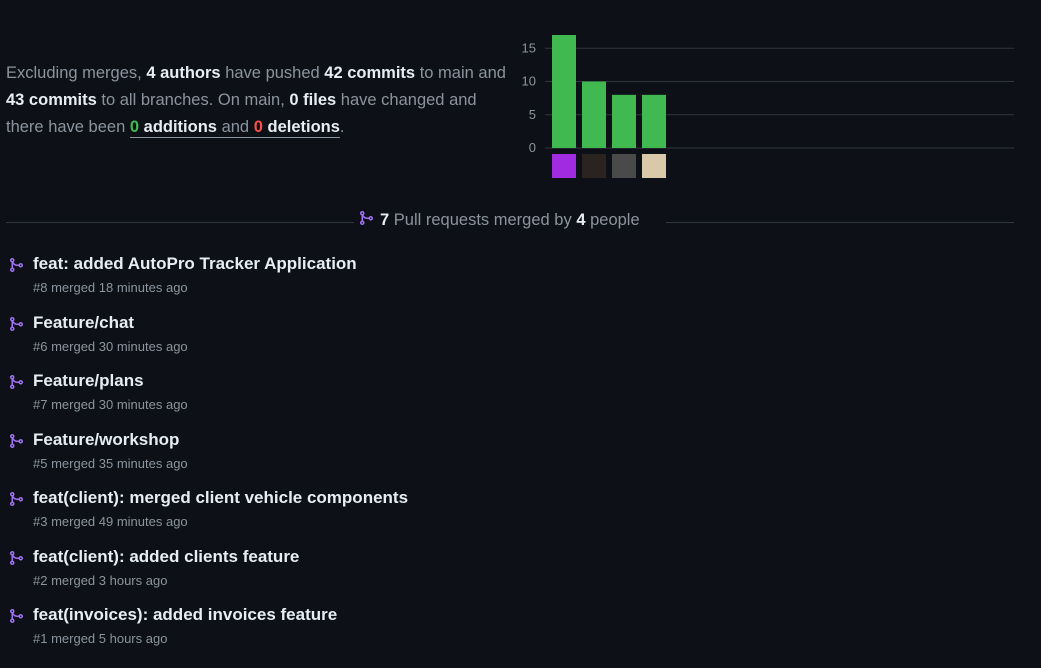 The height and width of the screenshot is (668, 1041). I want to click on pr-title-link: feat(invoices): added invoices feature, so click(369, 615).